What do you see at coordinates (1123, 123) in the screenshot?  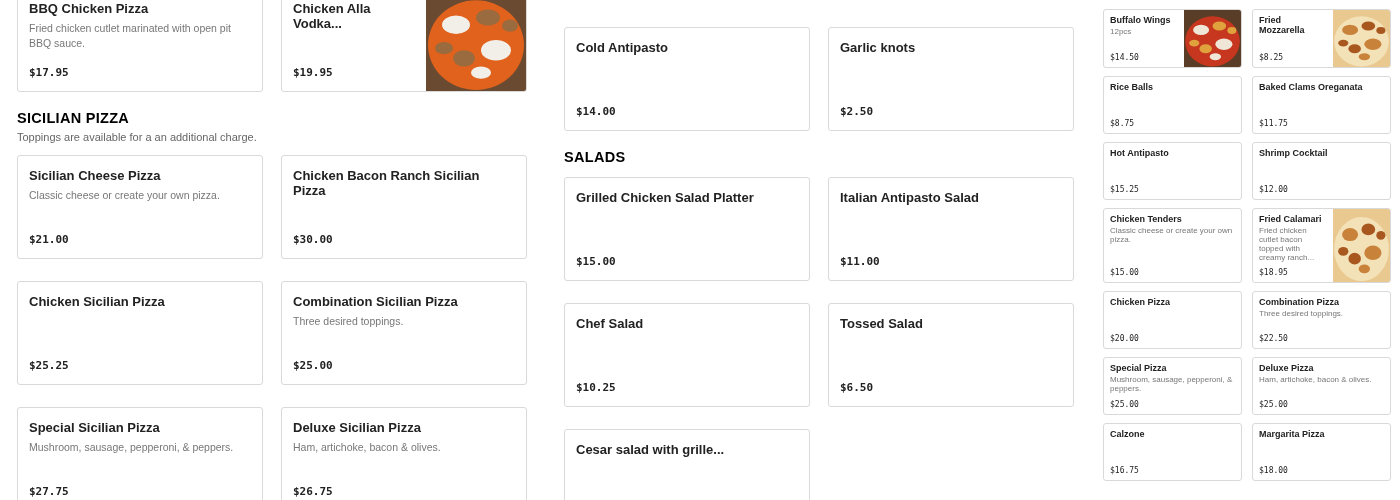 I see `item-price: $8.75` at bounding box center [1123, 123].